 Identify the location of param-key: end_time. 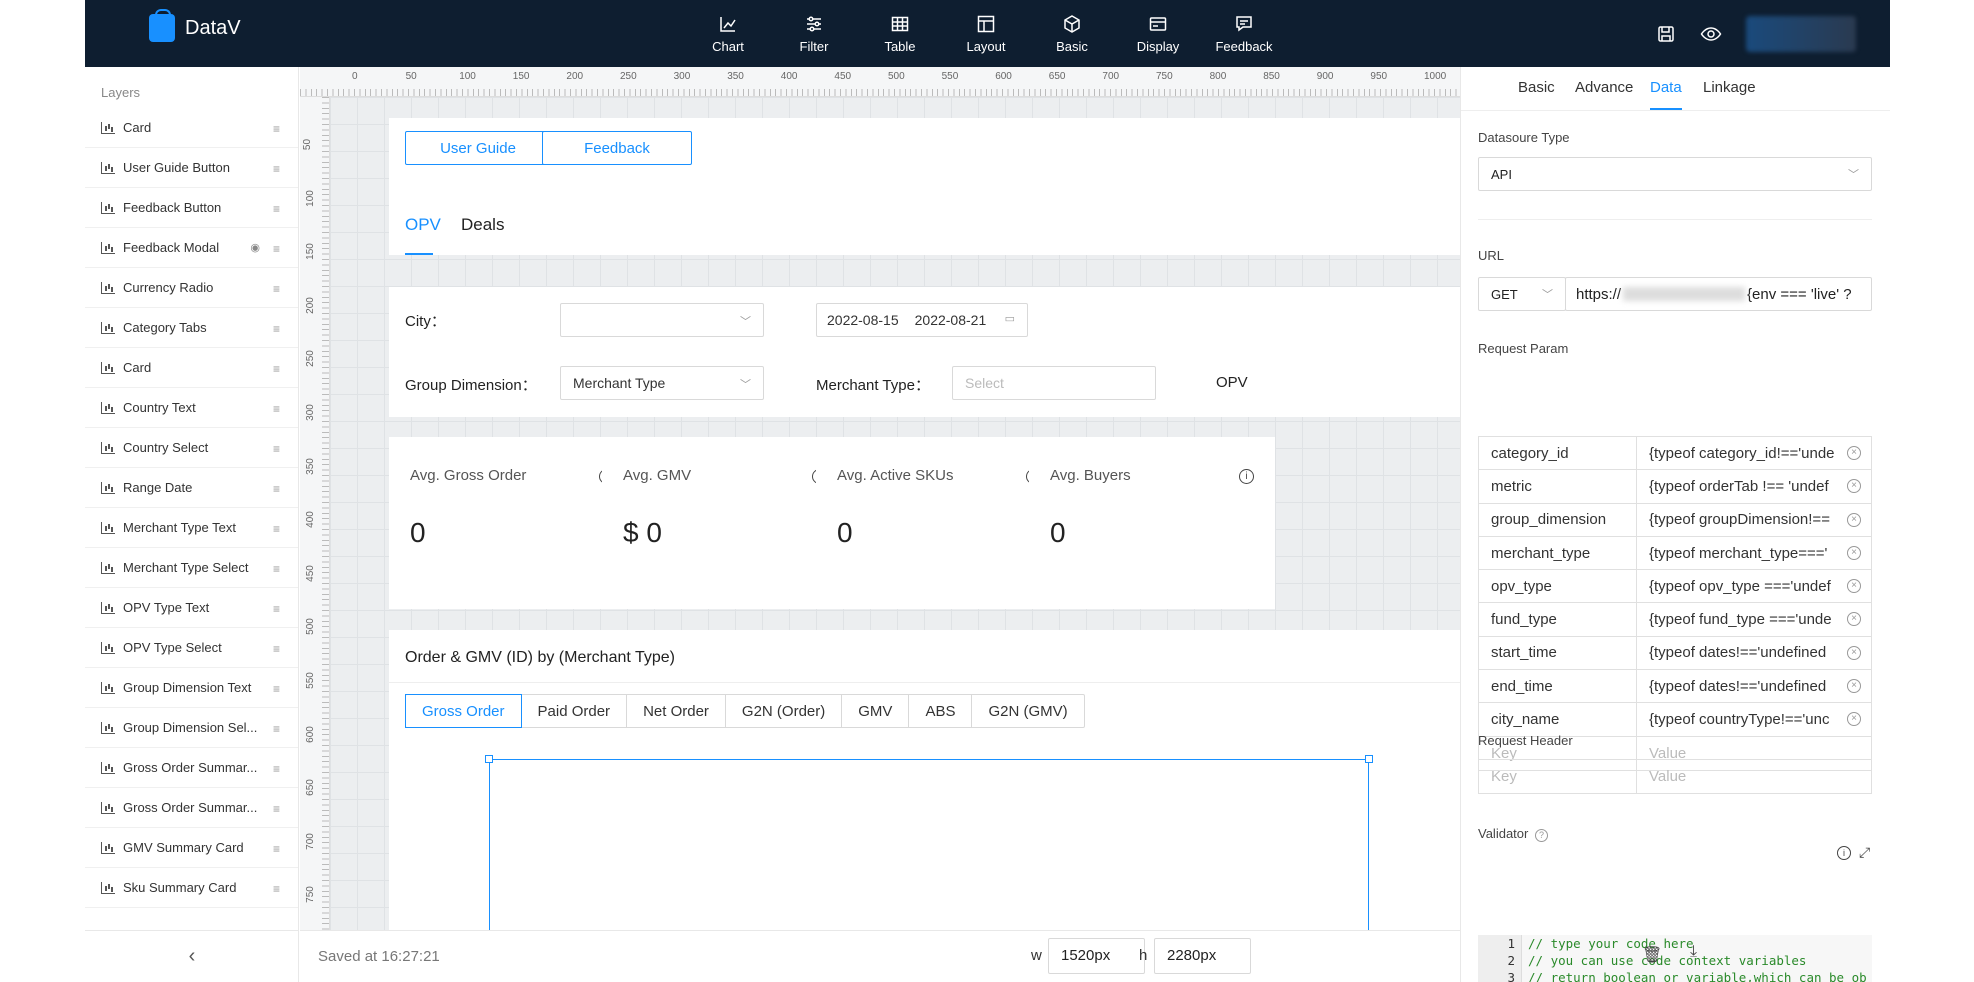
(1558, 686).